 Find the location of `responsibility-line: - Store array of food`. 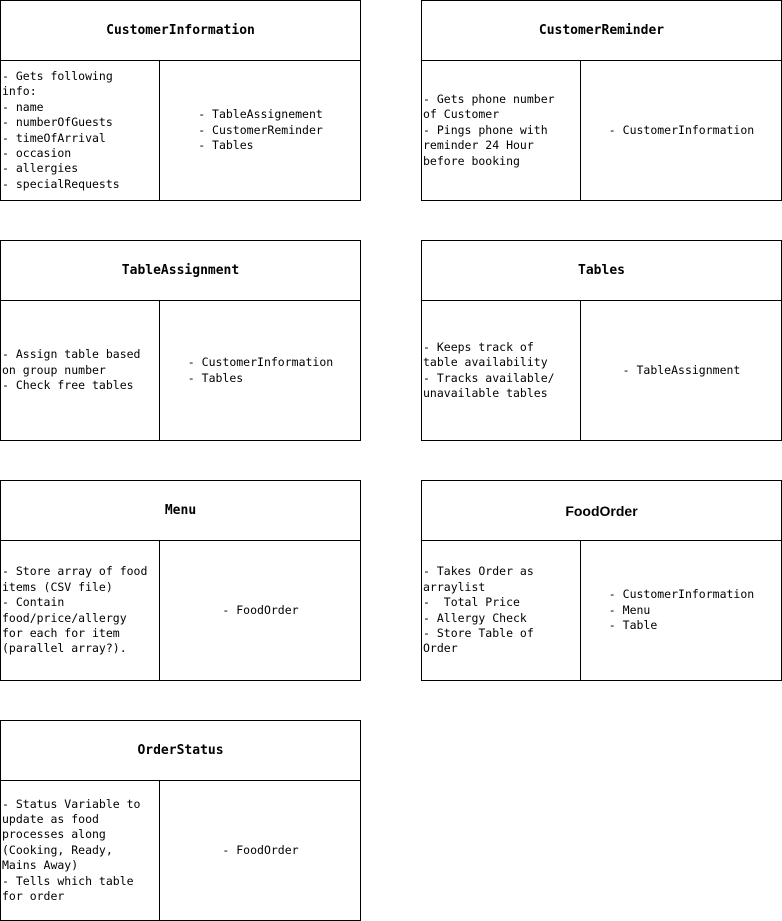

responsibility-line: - Store array of food is located at coordinates (75, 571).